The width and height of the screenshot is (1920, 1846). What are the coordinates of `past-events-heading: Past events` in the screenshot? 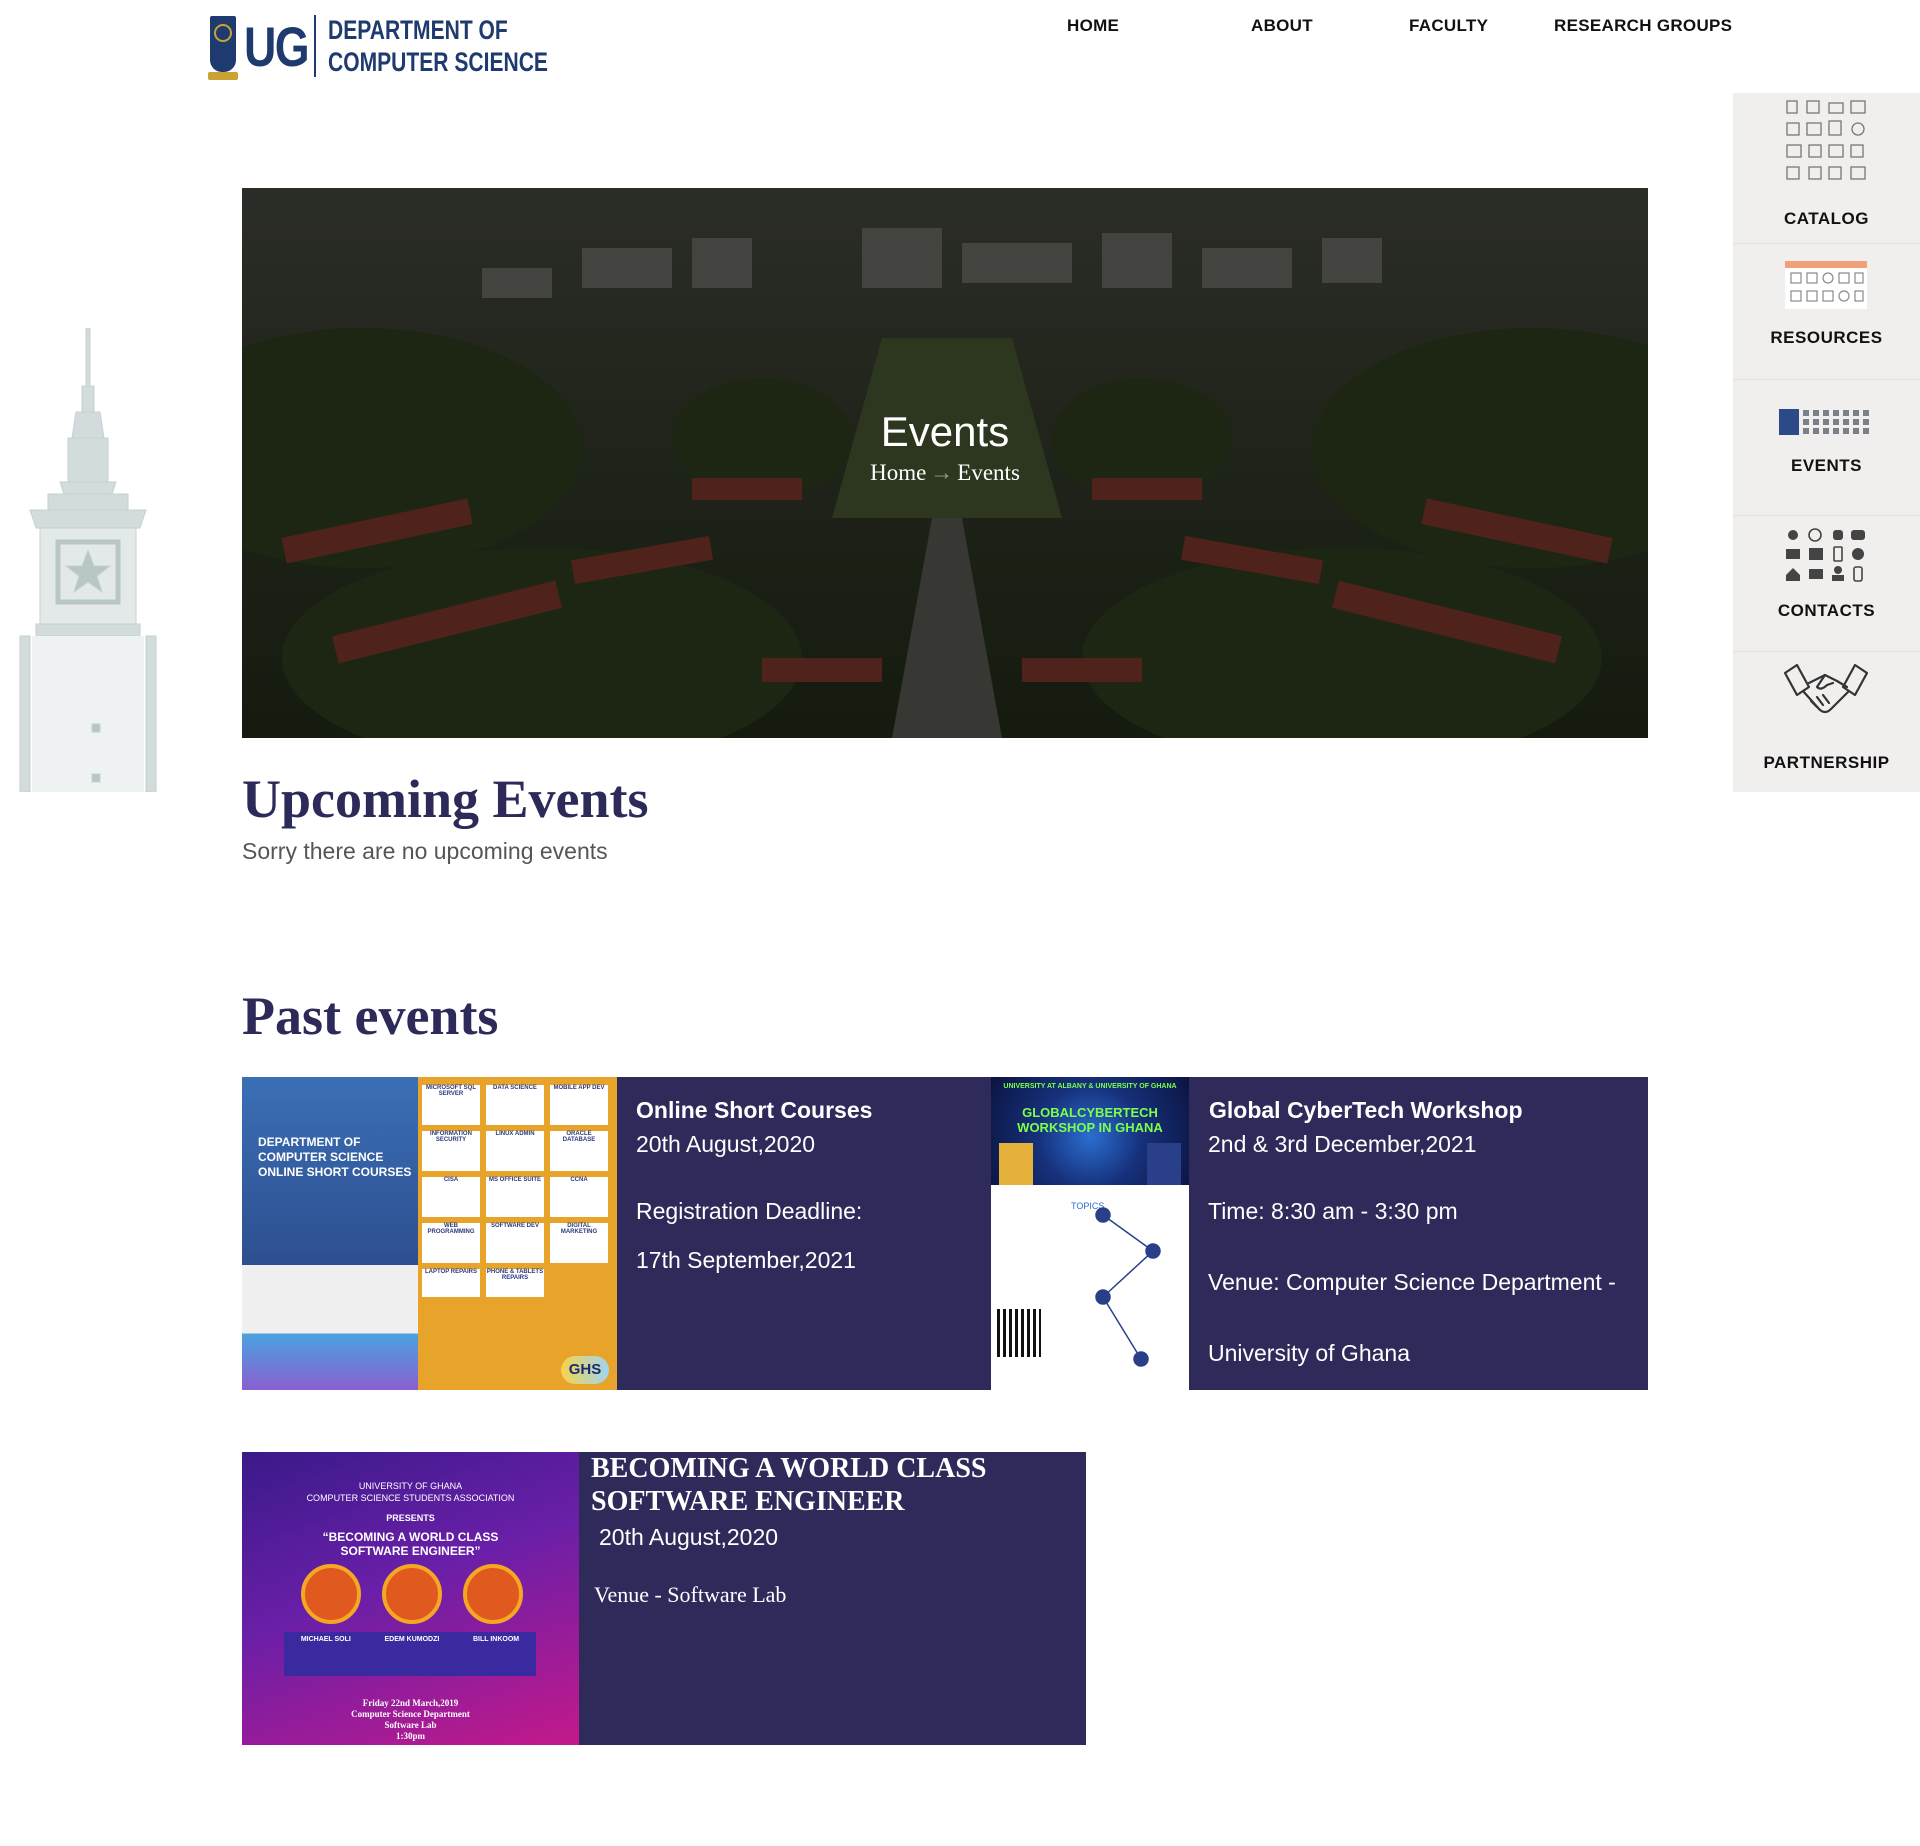 It's located at (370, 1016).